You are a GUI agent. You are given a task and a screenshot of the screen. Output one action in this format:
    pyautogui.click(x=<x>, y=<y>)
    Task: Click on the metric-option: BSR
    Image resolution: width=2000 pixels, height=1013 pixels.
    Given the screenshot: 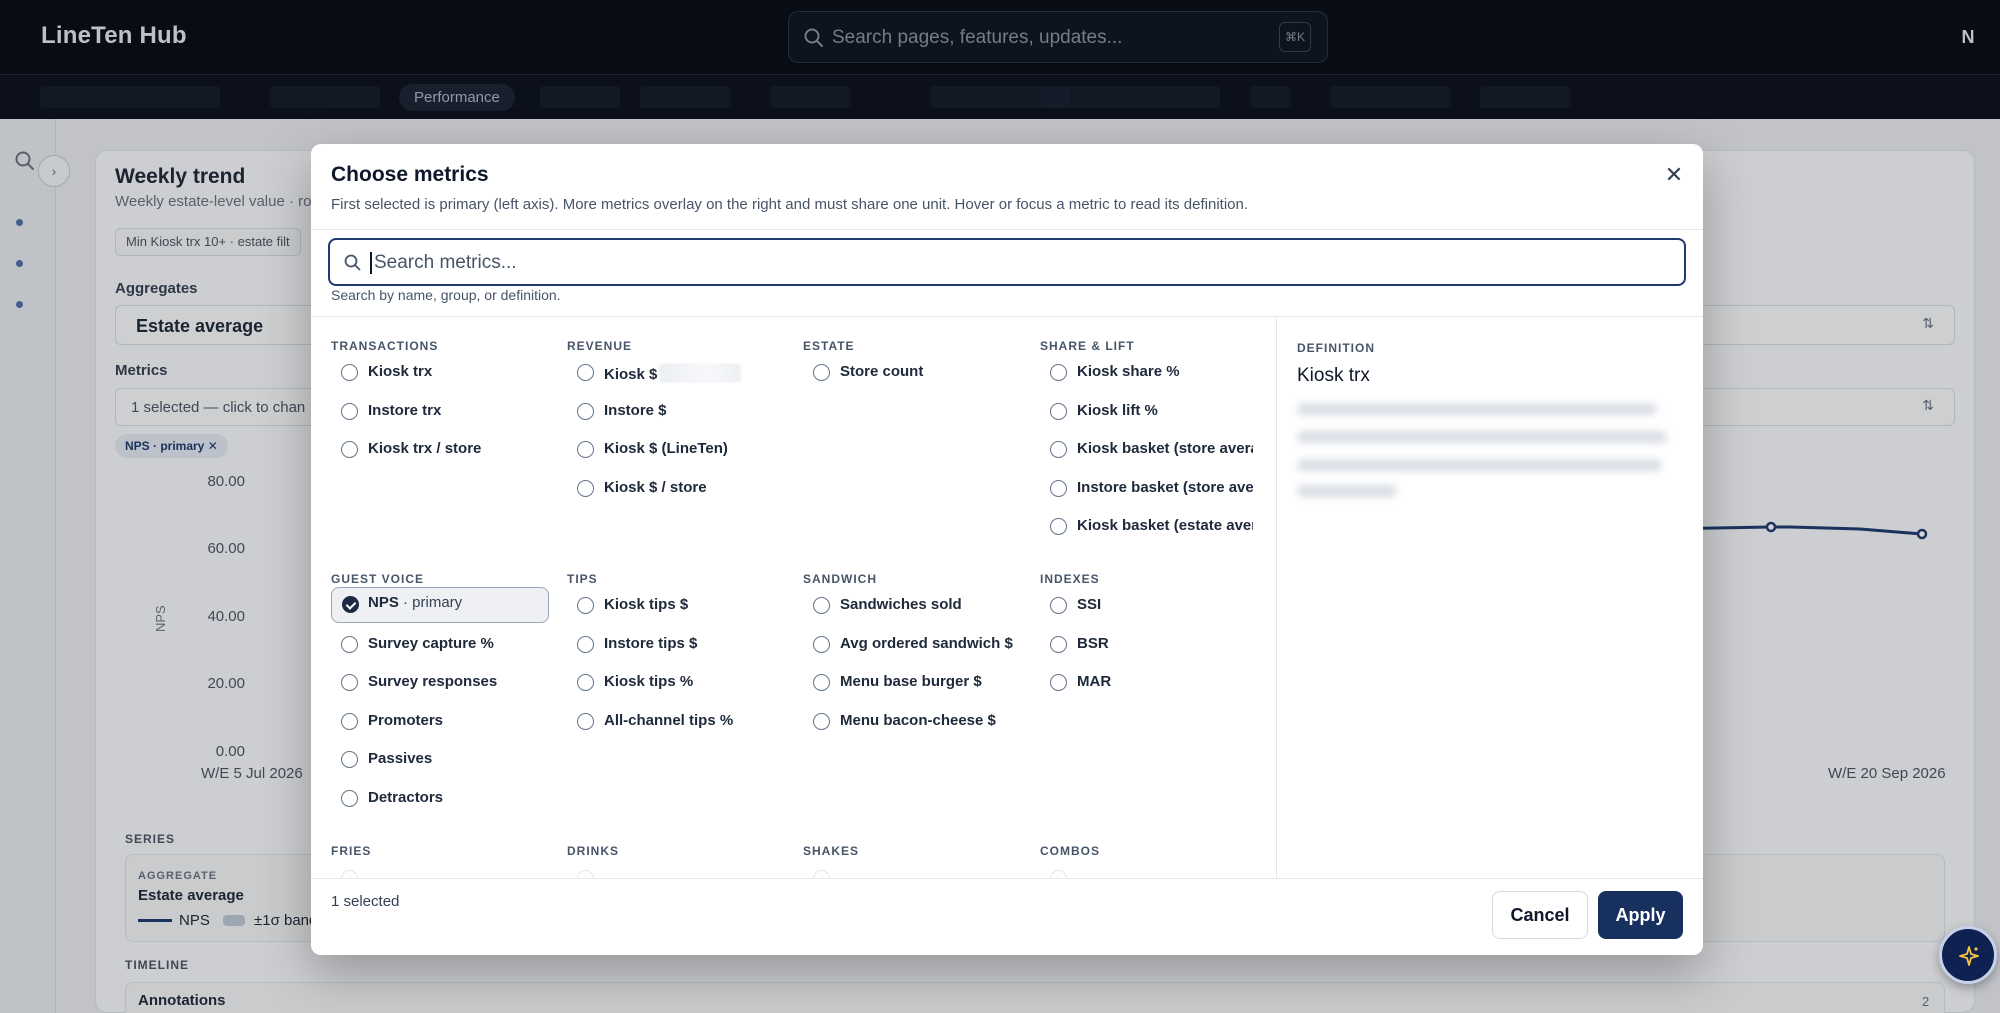 What is the action you would take?
    pyautogui.click(x=1149, y=644)
    